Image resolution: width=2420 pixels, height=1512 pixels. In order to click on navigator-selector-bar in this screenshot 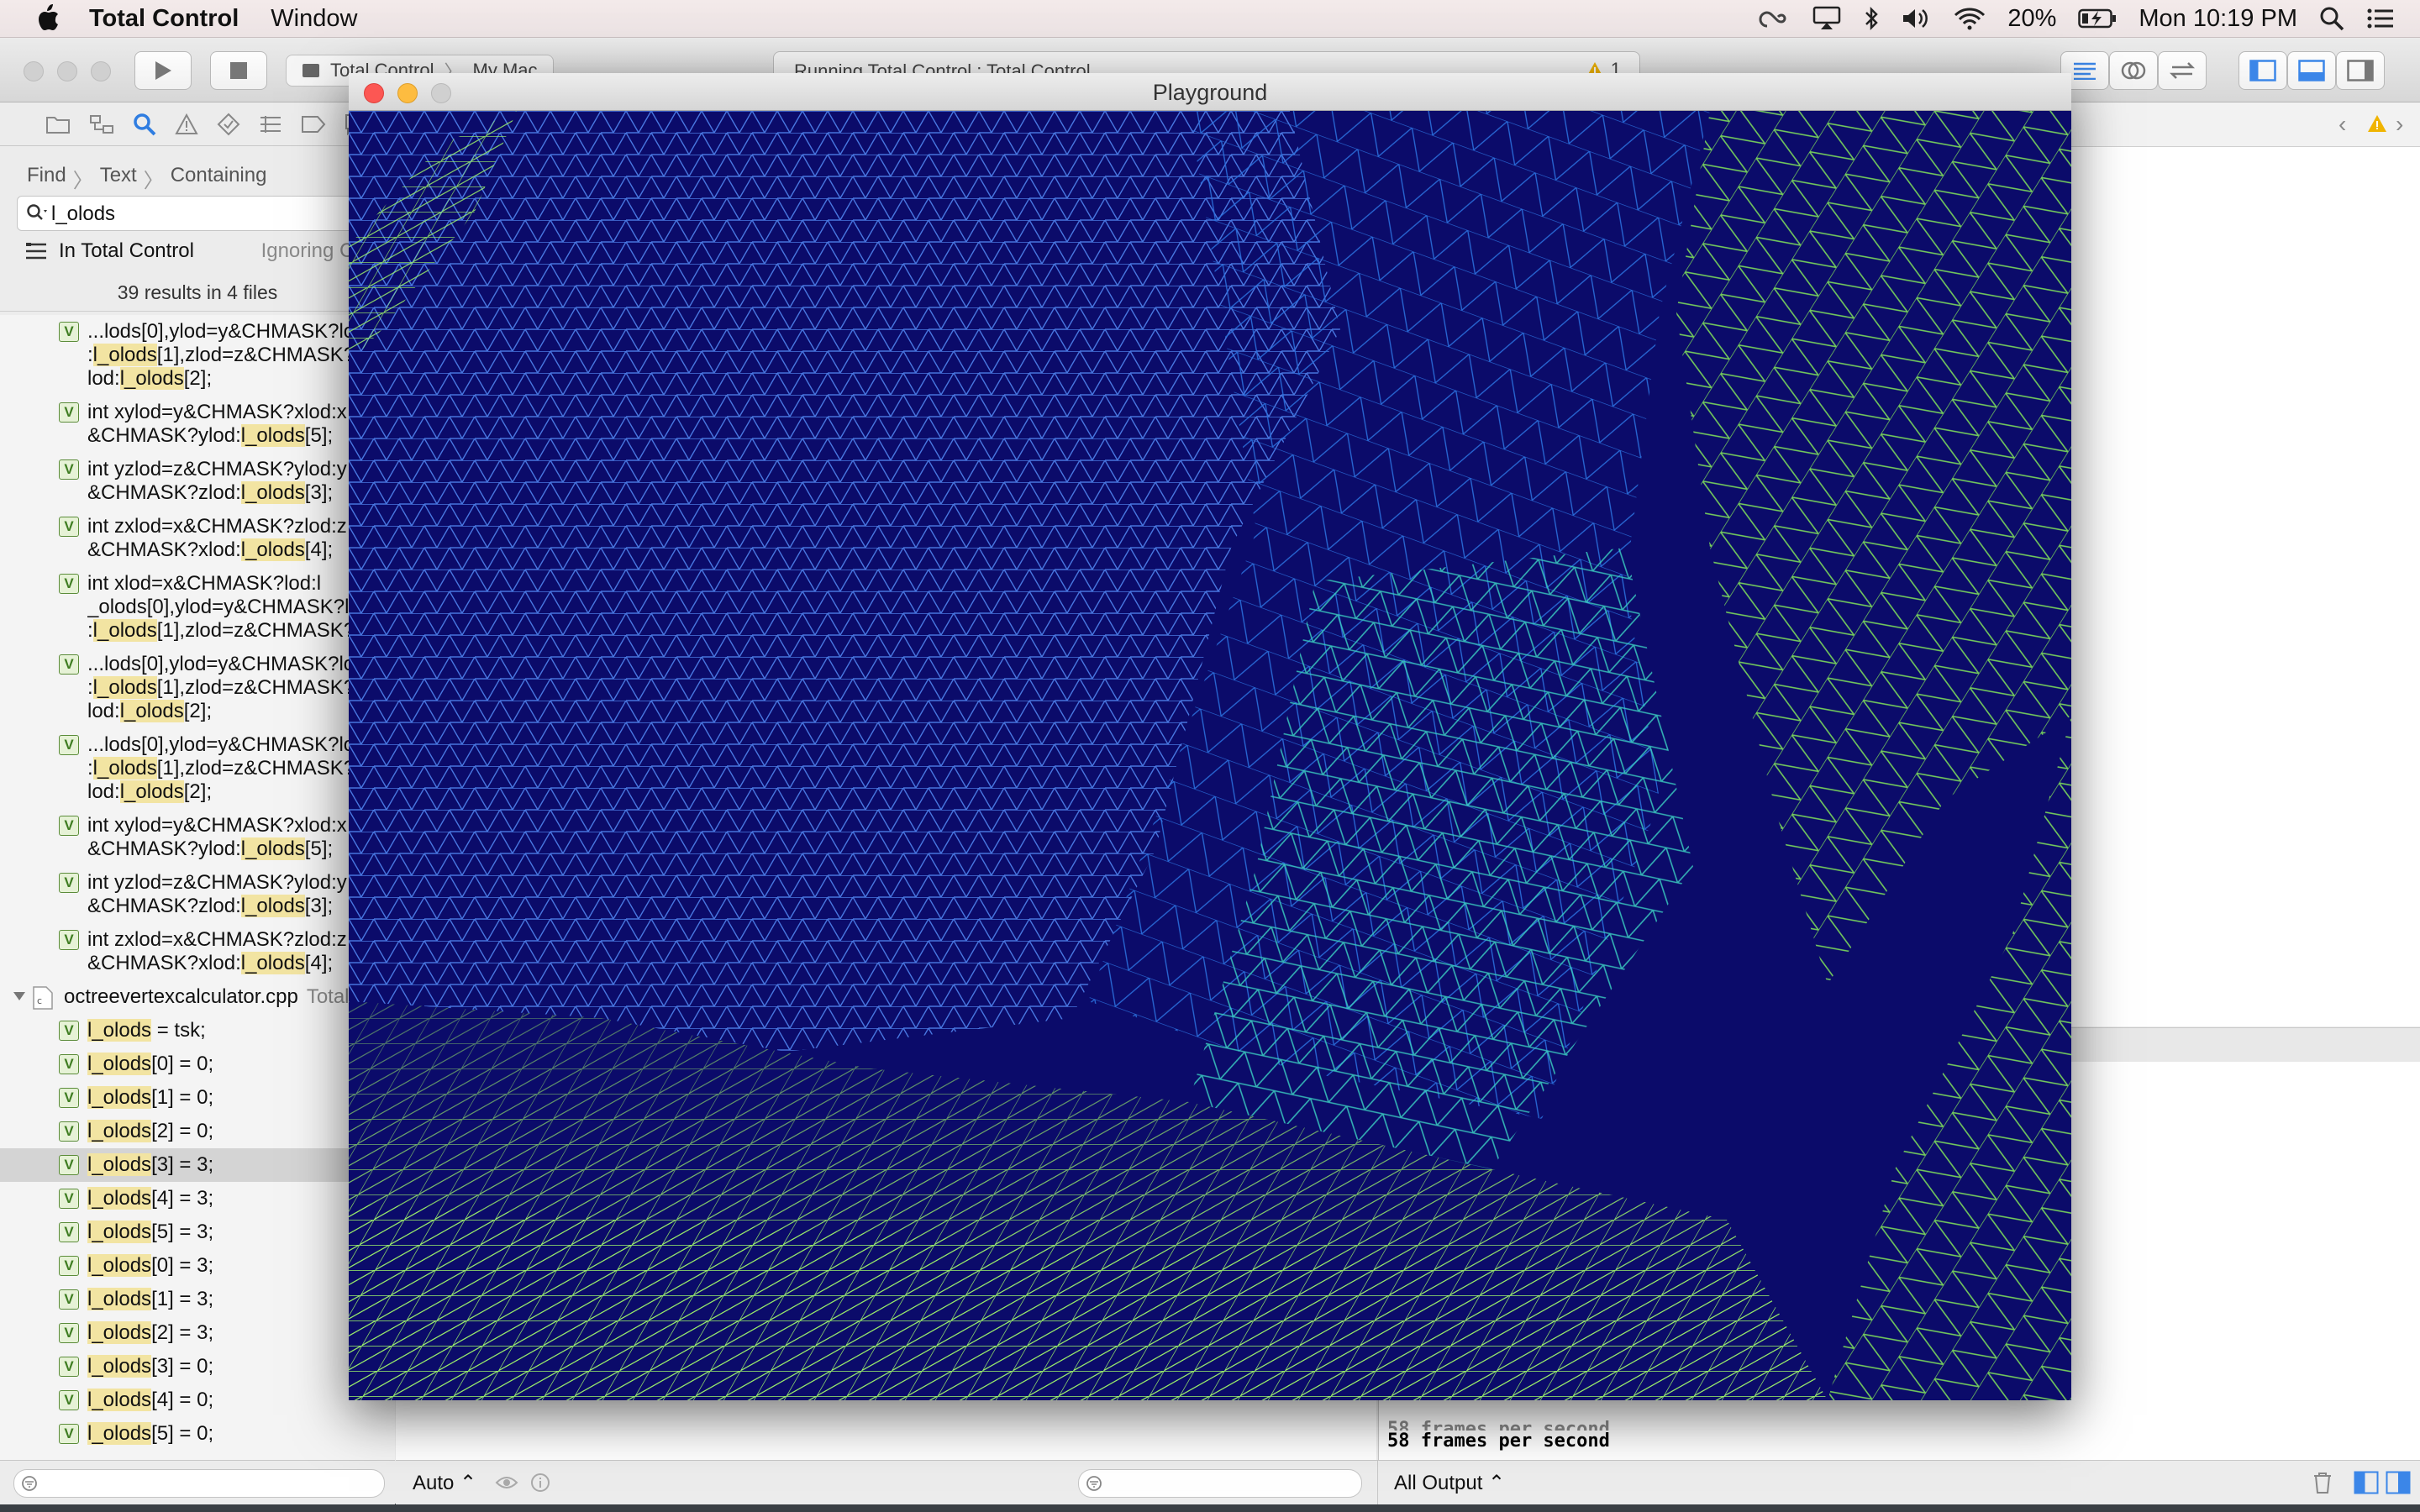, I will do `click(197, 124)`.